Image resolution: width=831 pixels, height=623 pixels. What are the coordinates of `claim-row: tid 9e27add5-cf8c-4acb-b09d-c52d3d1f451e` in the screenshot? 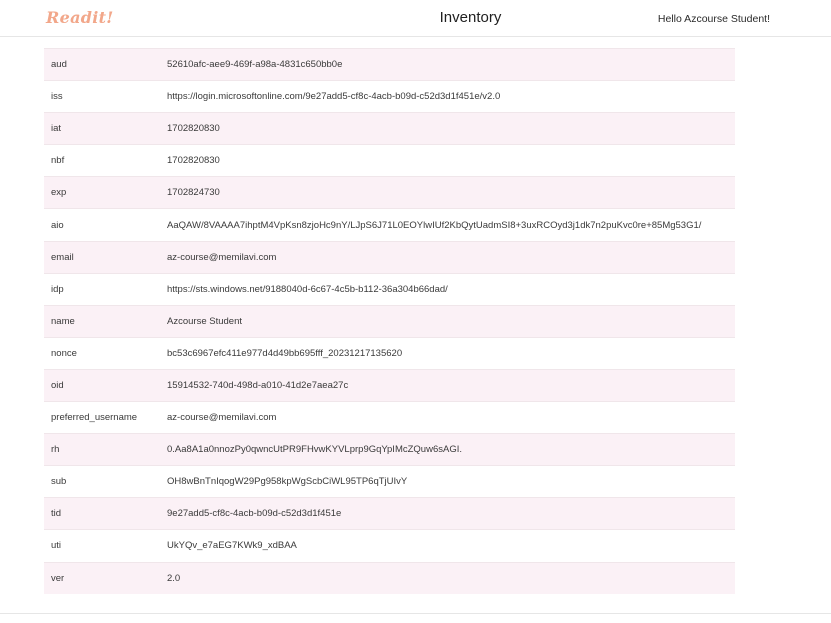 It's located at (389, 513).